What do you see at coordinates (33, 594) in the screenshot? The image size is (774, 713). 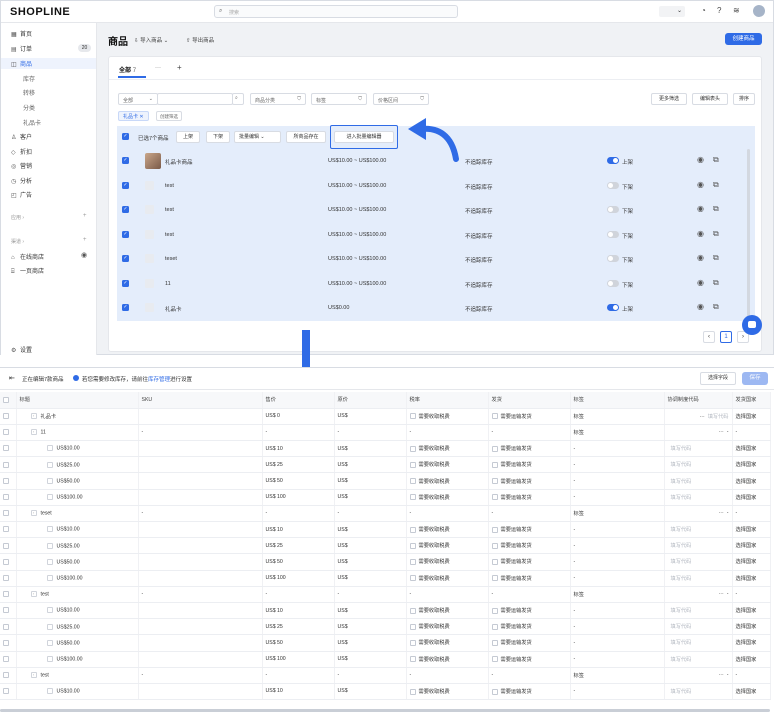 I see `expand-icon: ›` at bounding box center [33, 594].